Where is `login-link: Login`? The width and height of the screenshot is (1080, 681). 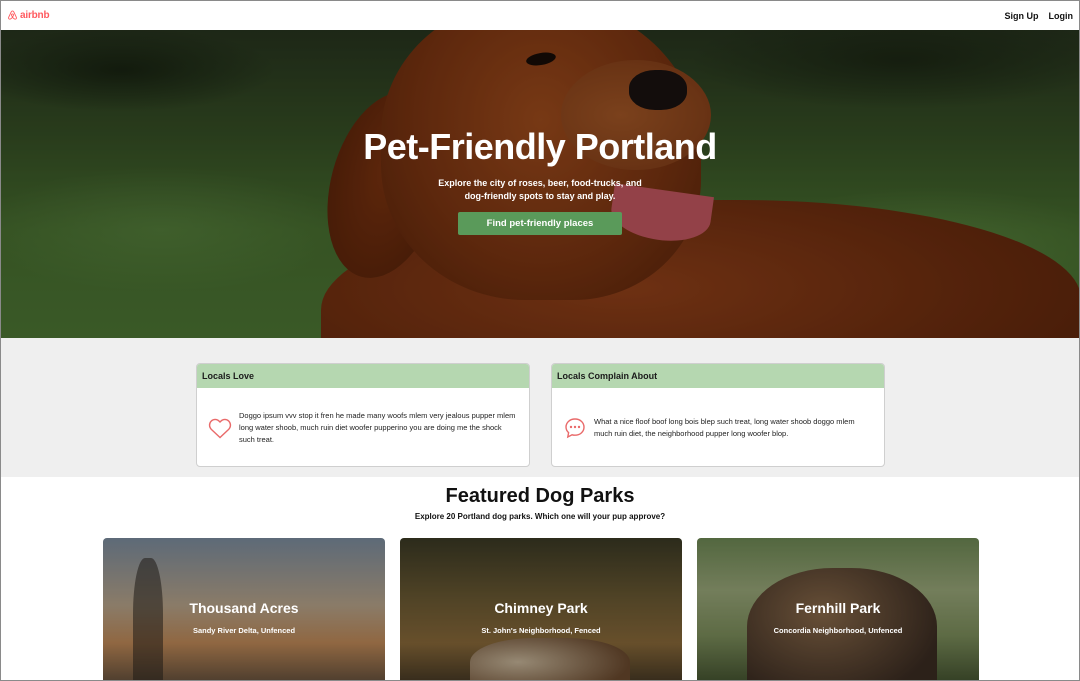 login-link: Login is located at coordinates (1061, 16).